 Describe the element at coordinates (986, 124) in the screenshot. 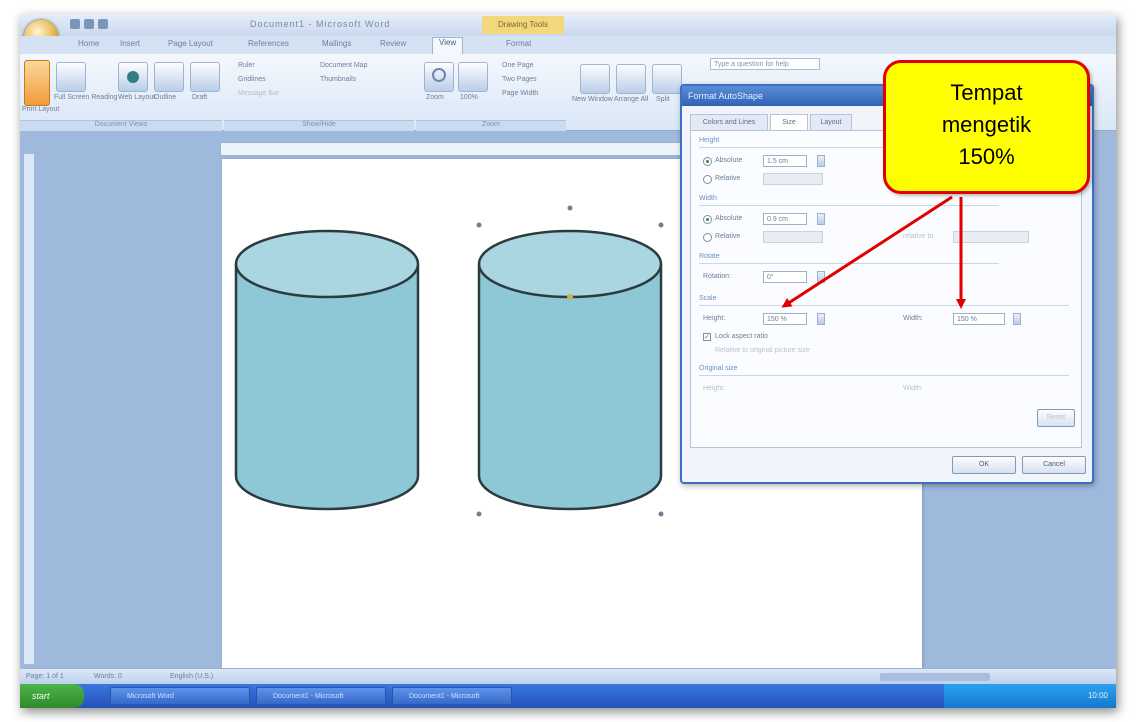

I see `callout-text: Tempat mengetik 150%` at that location.